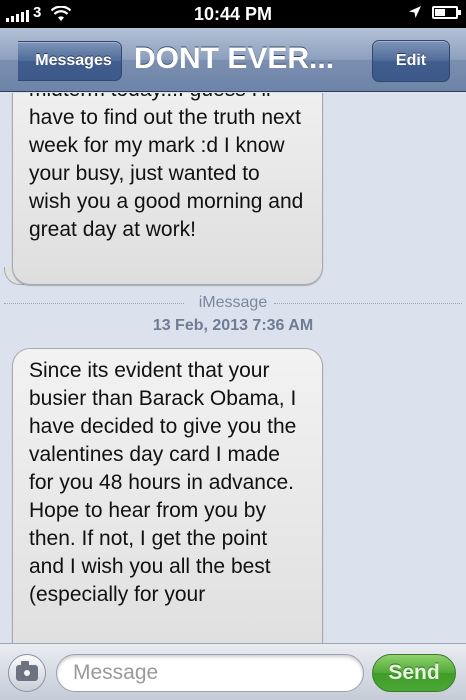  Describe the element at coordinates (446, 12) in the screenshot. I see `battery-icon` at that location.